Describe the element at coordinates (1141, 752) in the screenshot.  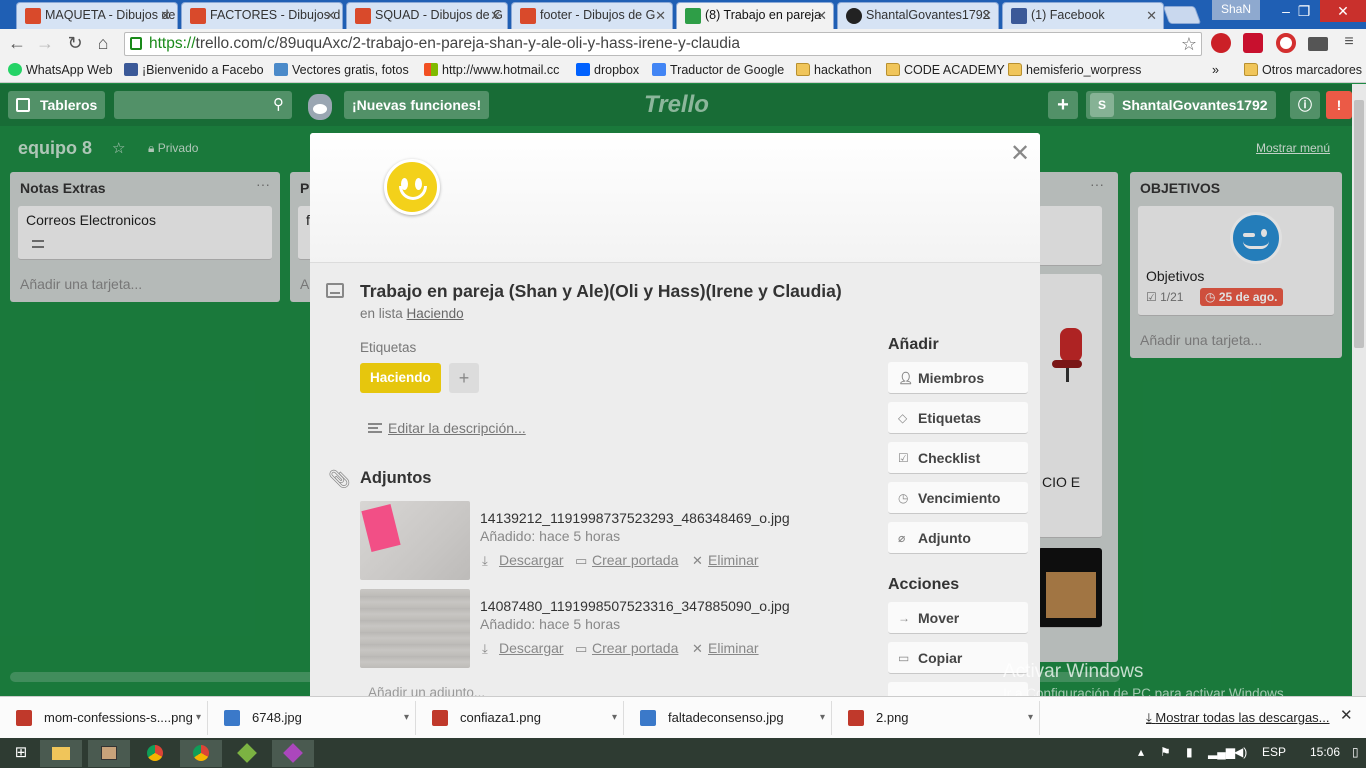
I see `tray-chevron-icon: ▴` at that location.